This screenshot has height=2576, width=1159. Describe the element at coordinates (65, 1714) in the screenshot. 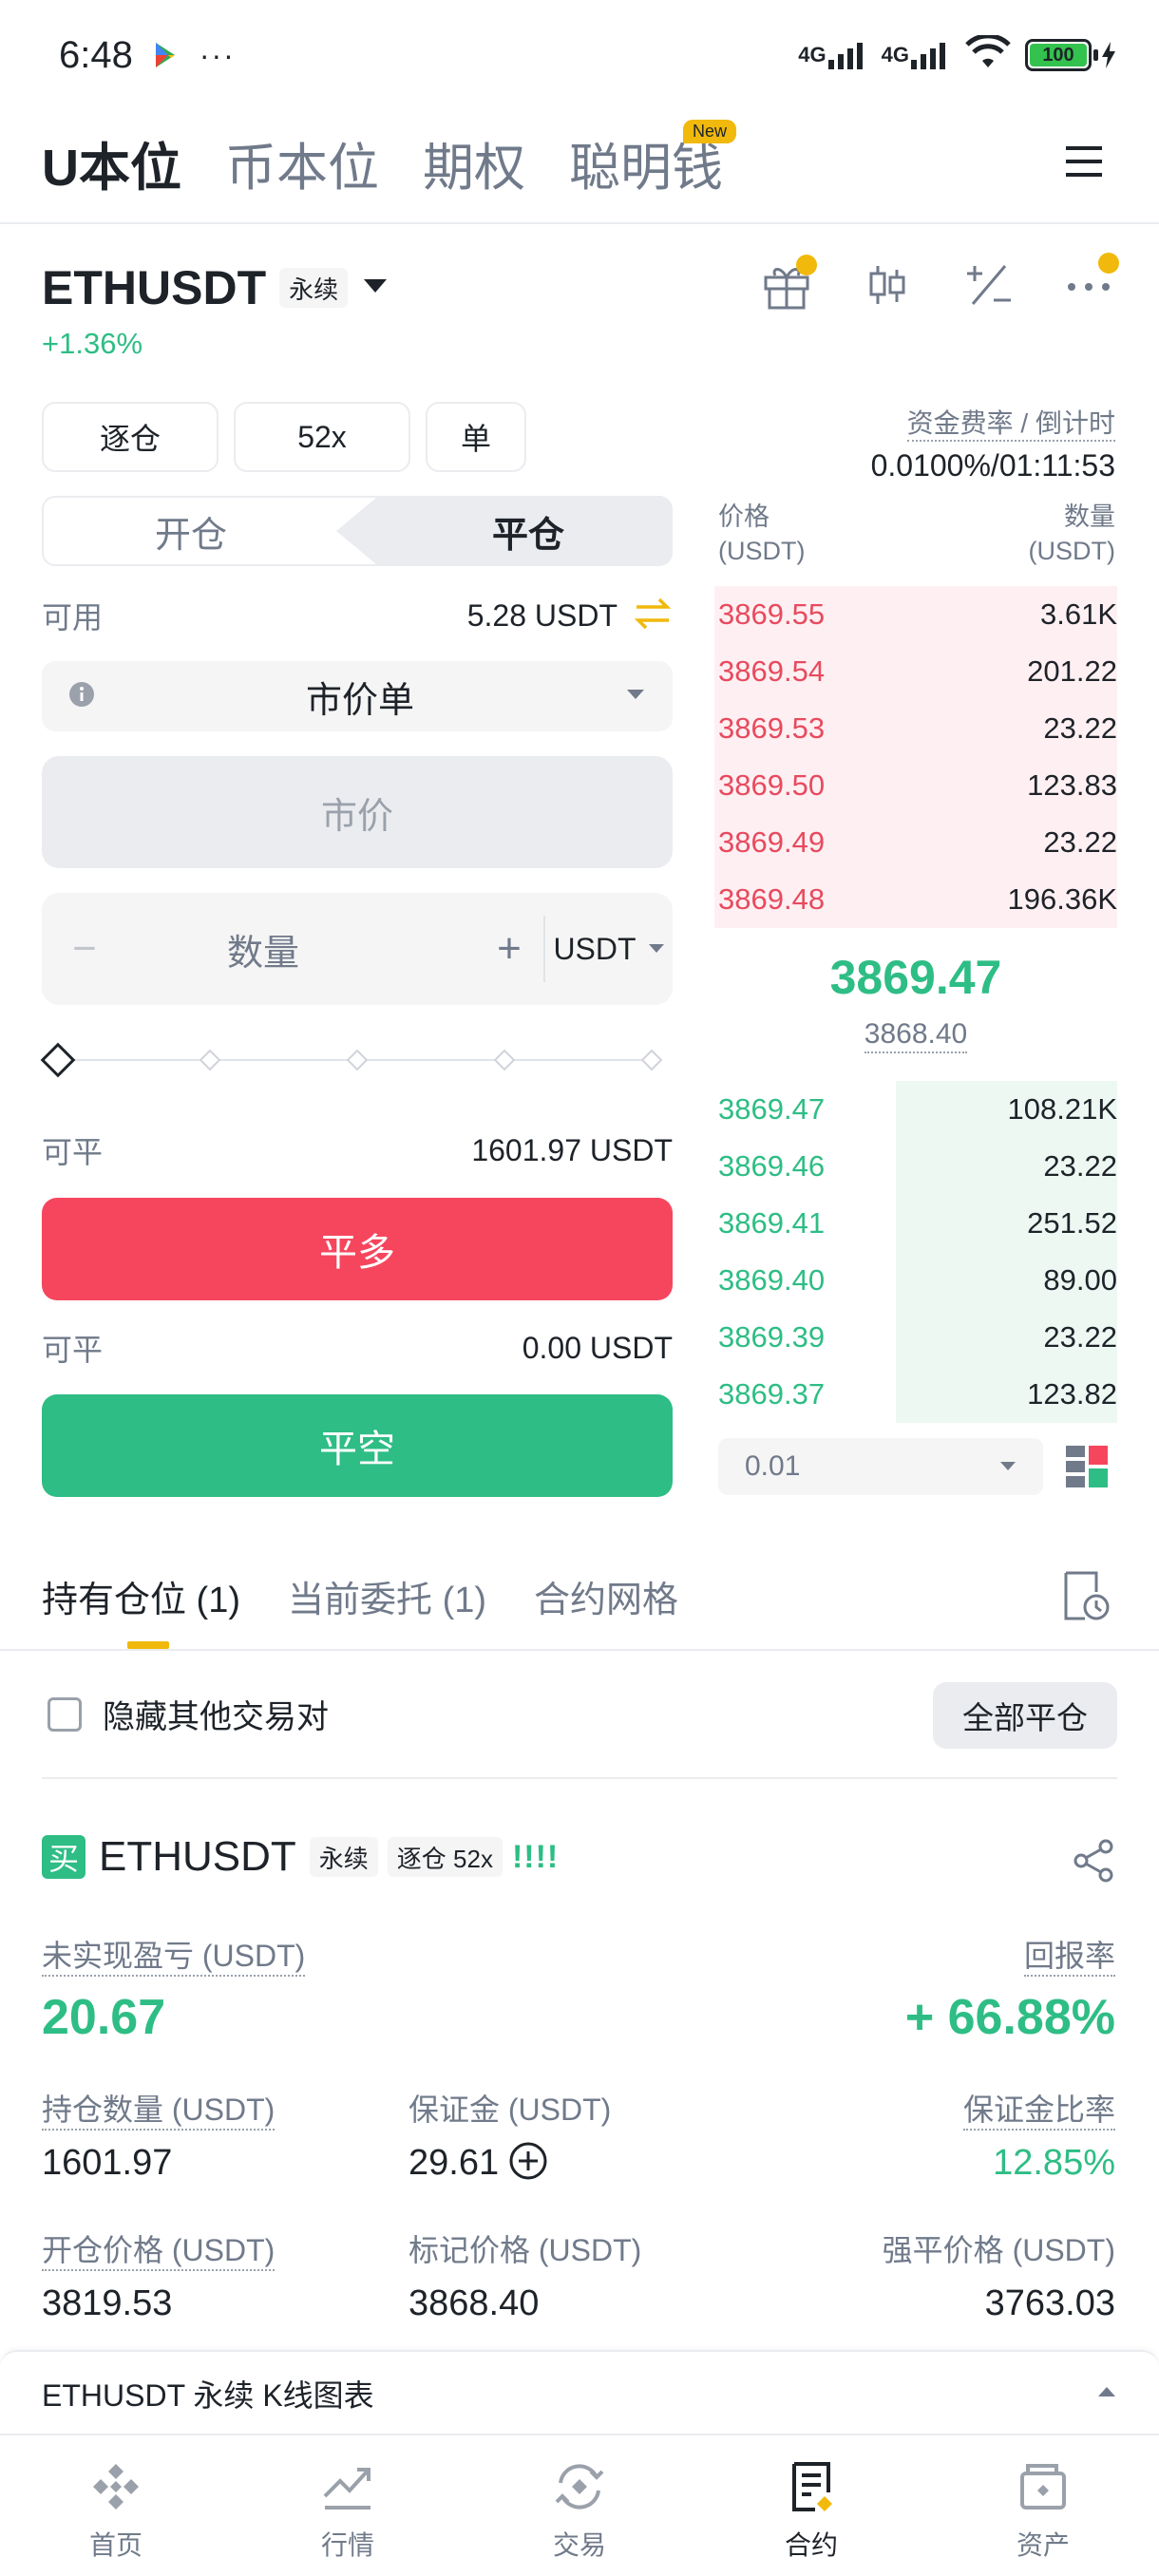

I see `hide-others-checkbox` at that location.